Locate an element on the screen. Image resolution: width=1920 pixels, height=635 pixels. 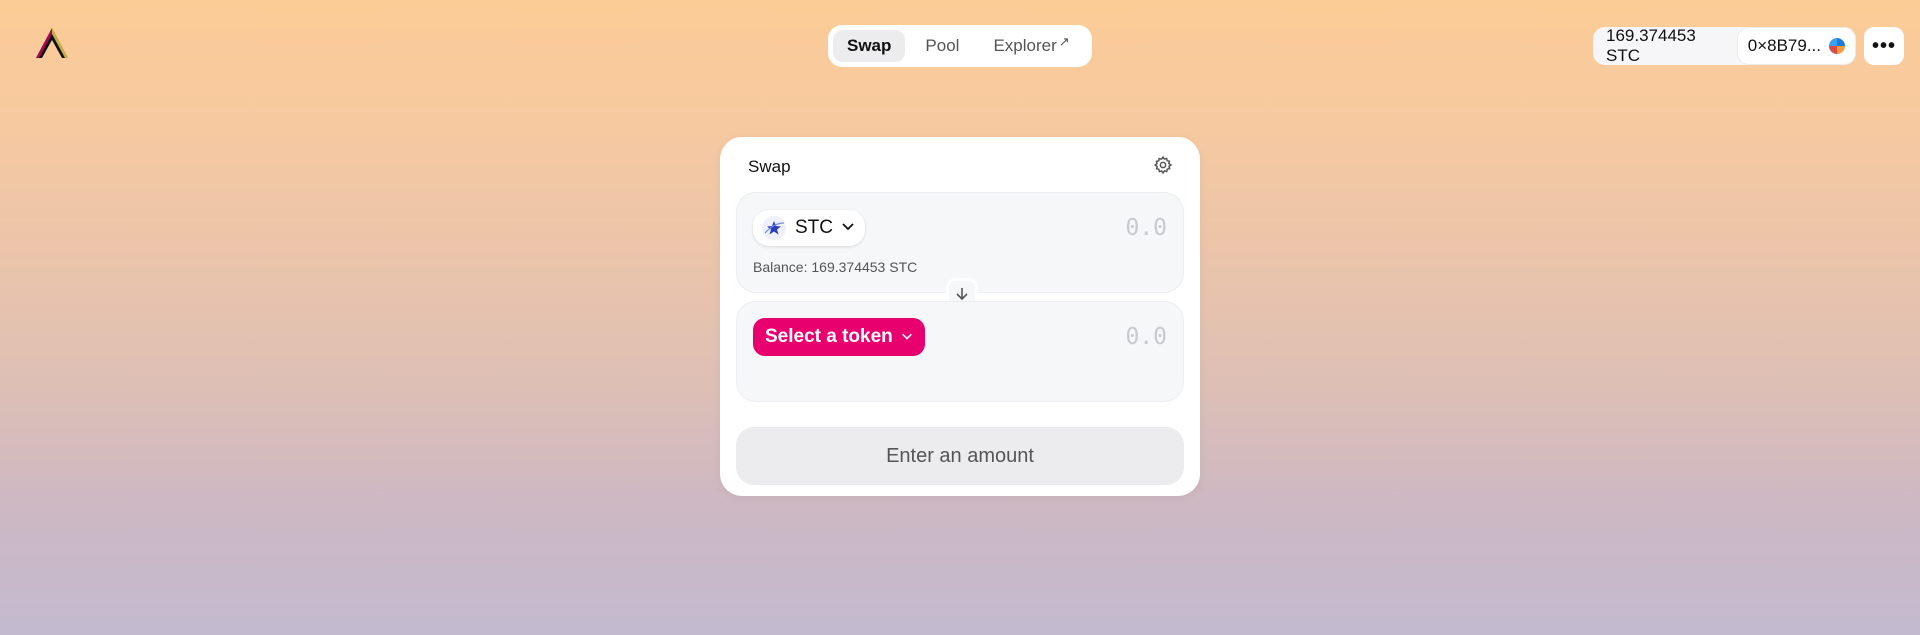
main-nav: Swap Pool Explorer ↗ is located at coordinates (960, 46).